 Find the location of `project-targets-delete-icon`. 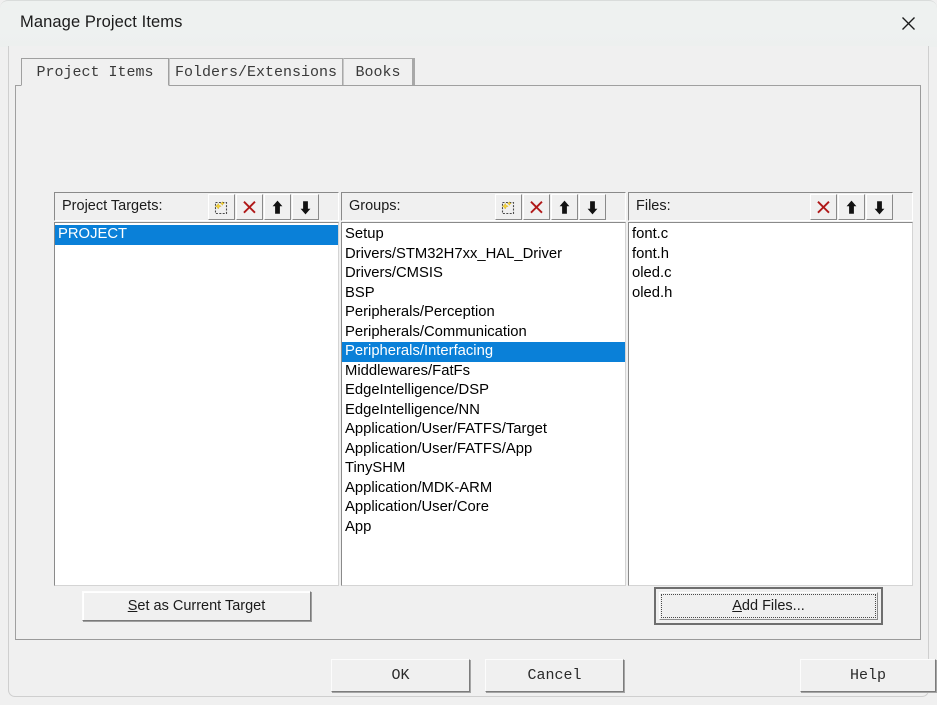

project-targets-delete-icon is located at coordinates (249, 207).